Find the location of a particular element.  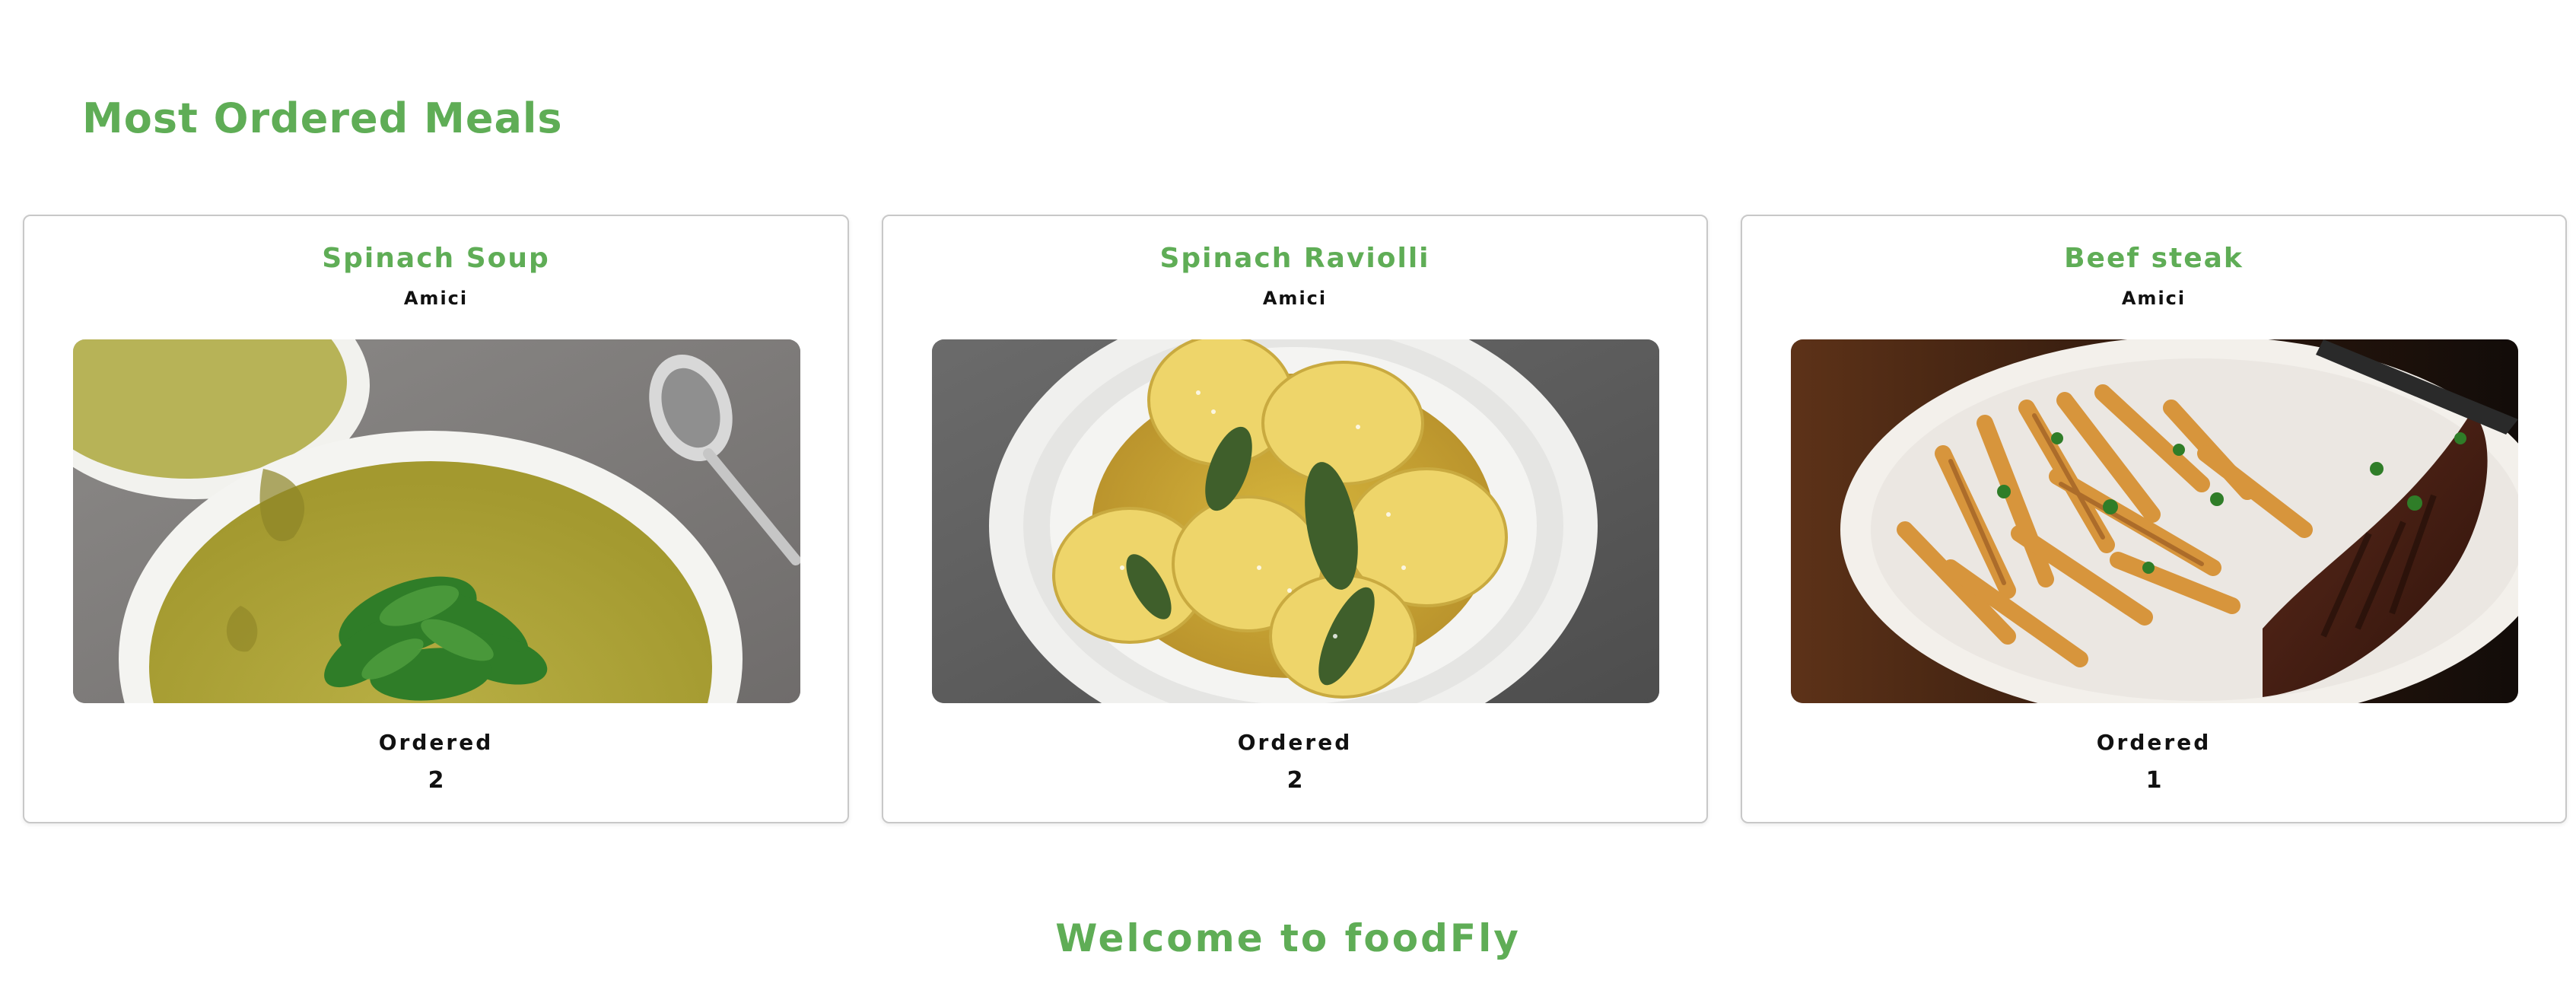

soup-image is located at coordinates (437, 521).